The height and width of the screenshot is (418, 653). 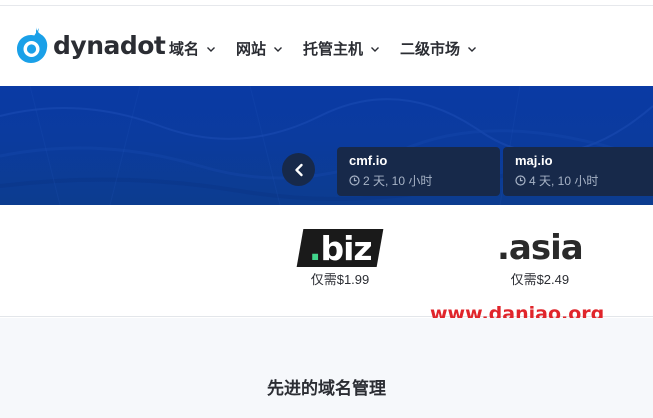 I want to click on nav-item-marketplace: 二级市场, so click(x=438, y=48).